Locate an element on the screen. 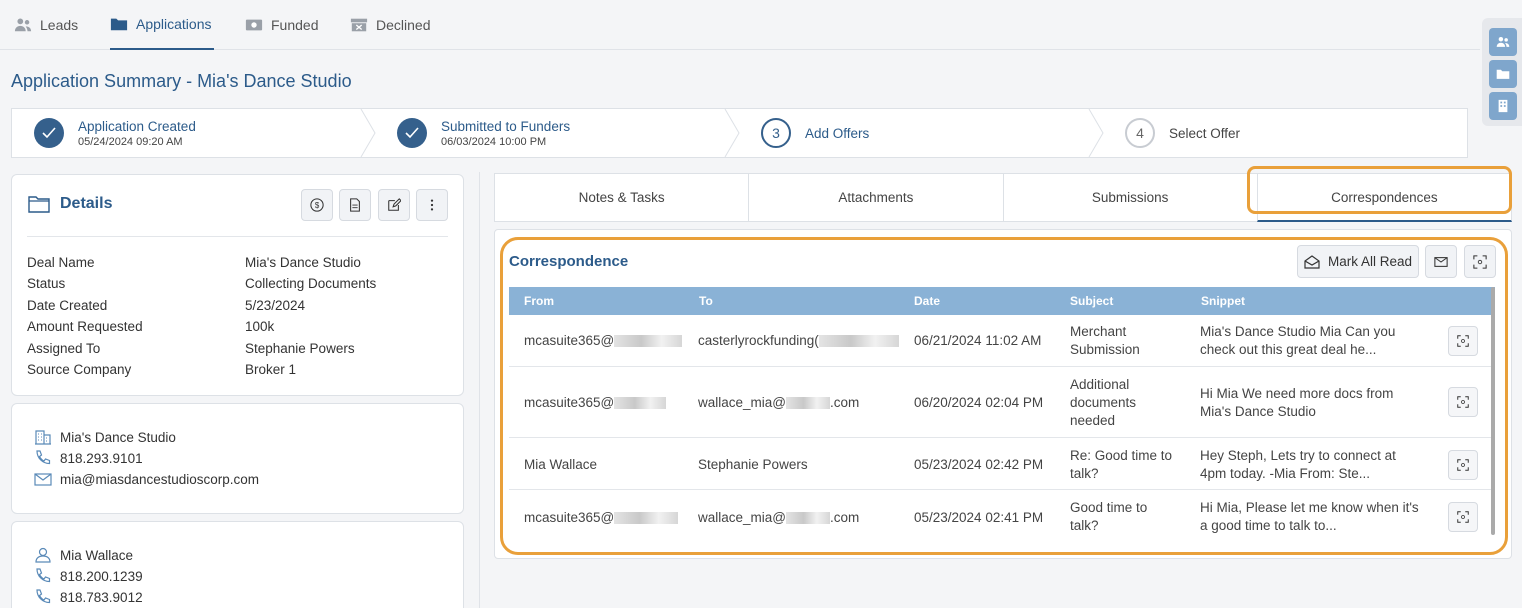 The width and height of the screenshot is (1522, 608). tab-notes-tasks: Notes & Tasks is located at coordinates (621, 197).